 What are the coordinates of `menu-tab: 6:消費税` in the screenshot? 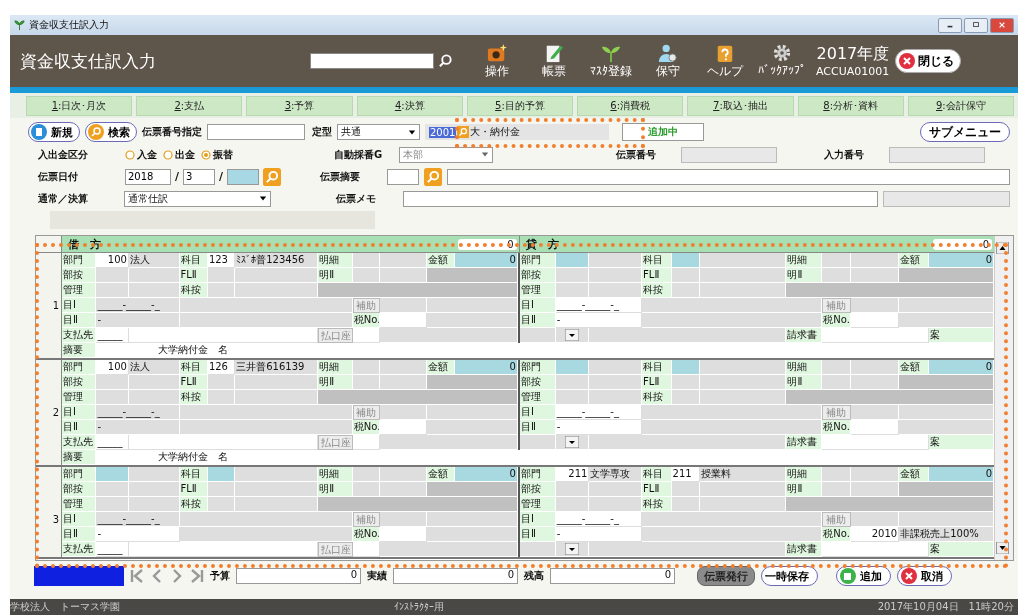 It's located at (630, 106).